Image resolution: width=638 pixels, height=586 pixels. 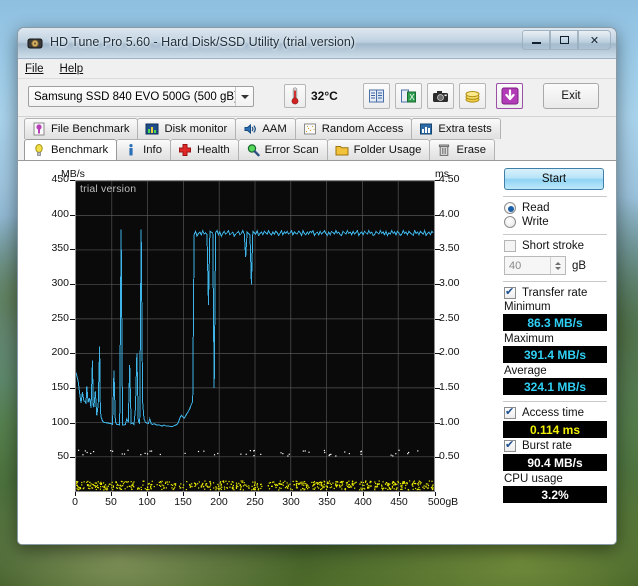 What do you see at coordinates (594, 40) in the screenshot?
I see `close-button: ✕` at bounding box center [594, 40].